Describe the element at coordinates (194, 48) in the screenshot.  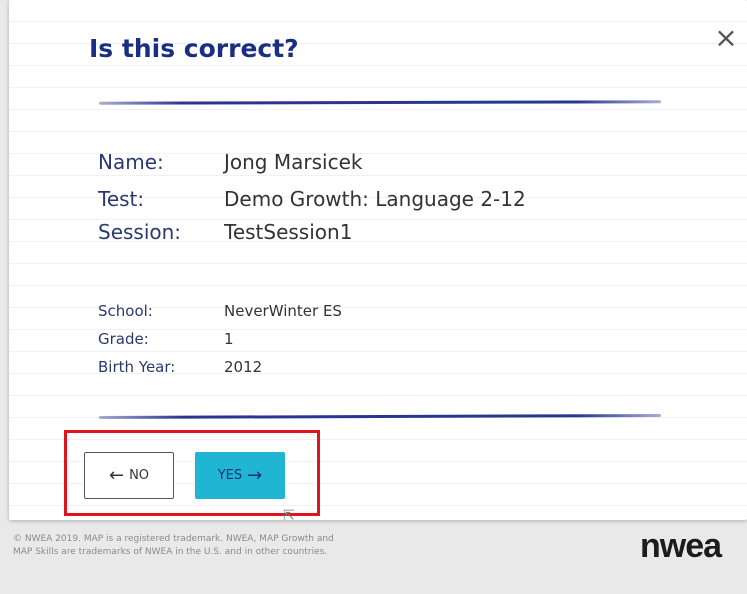
I see `dialog-title: Is this correct?` at that location.